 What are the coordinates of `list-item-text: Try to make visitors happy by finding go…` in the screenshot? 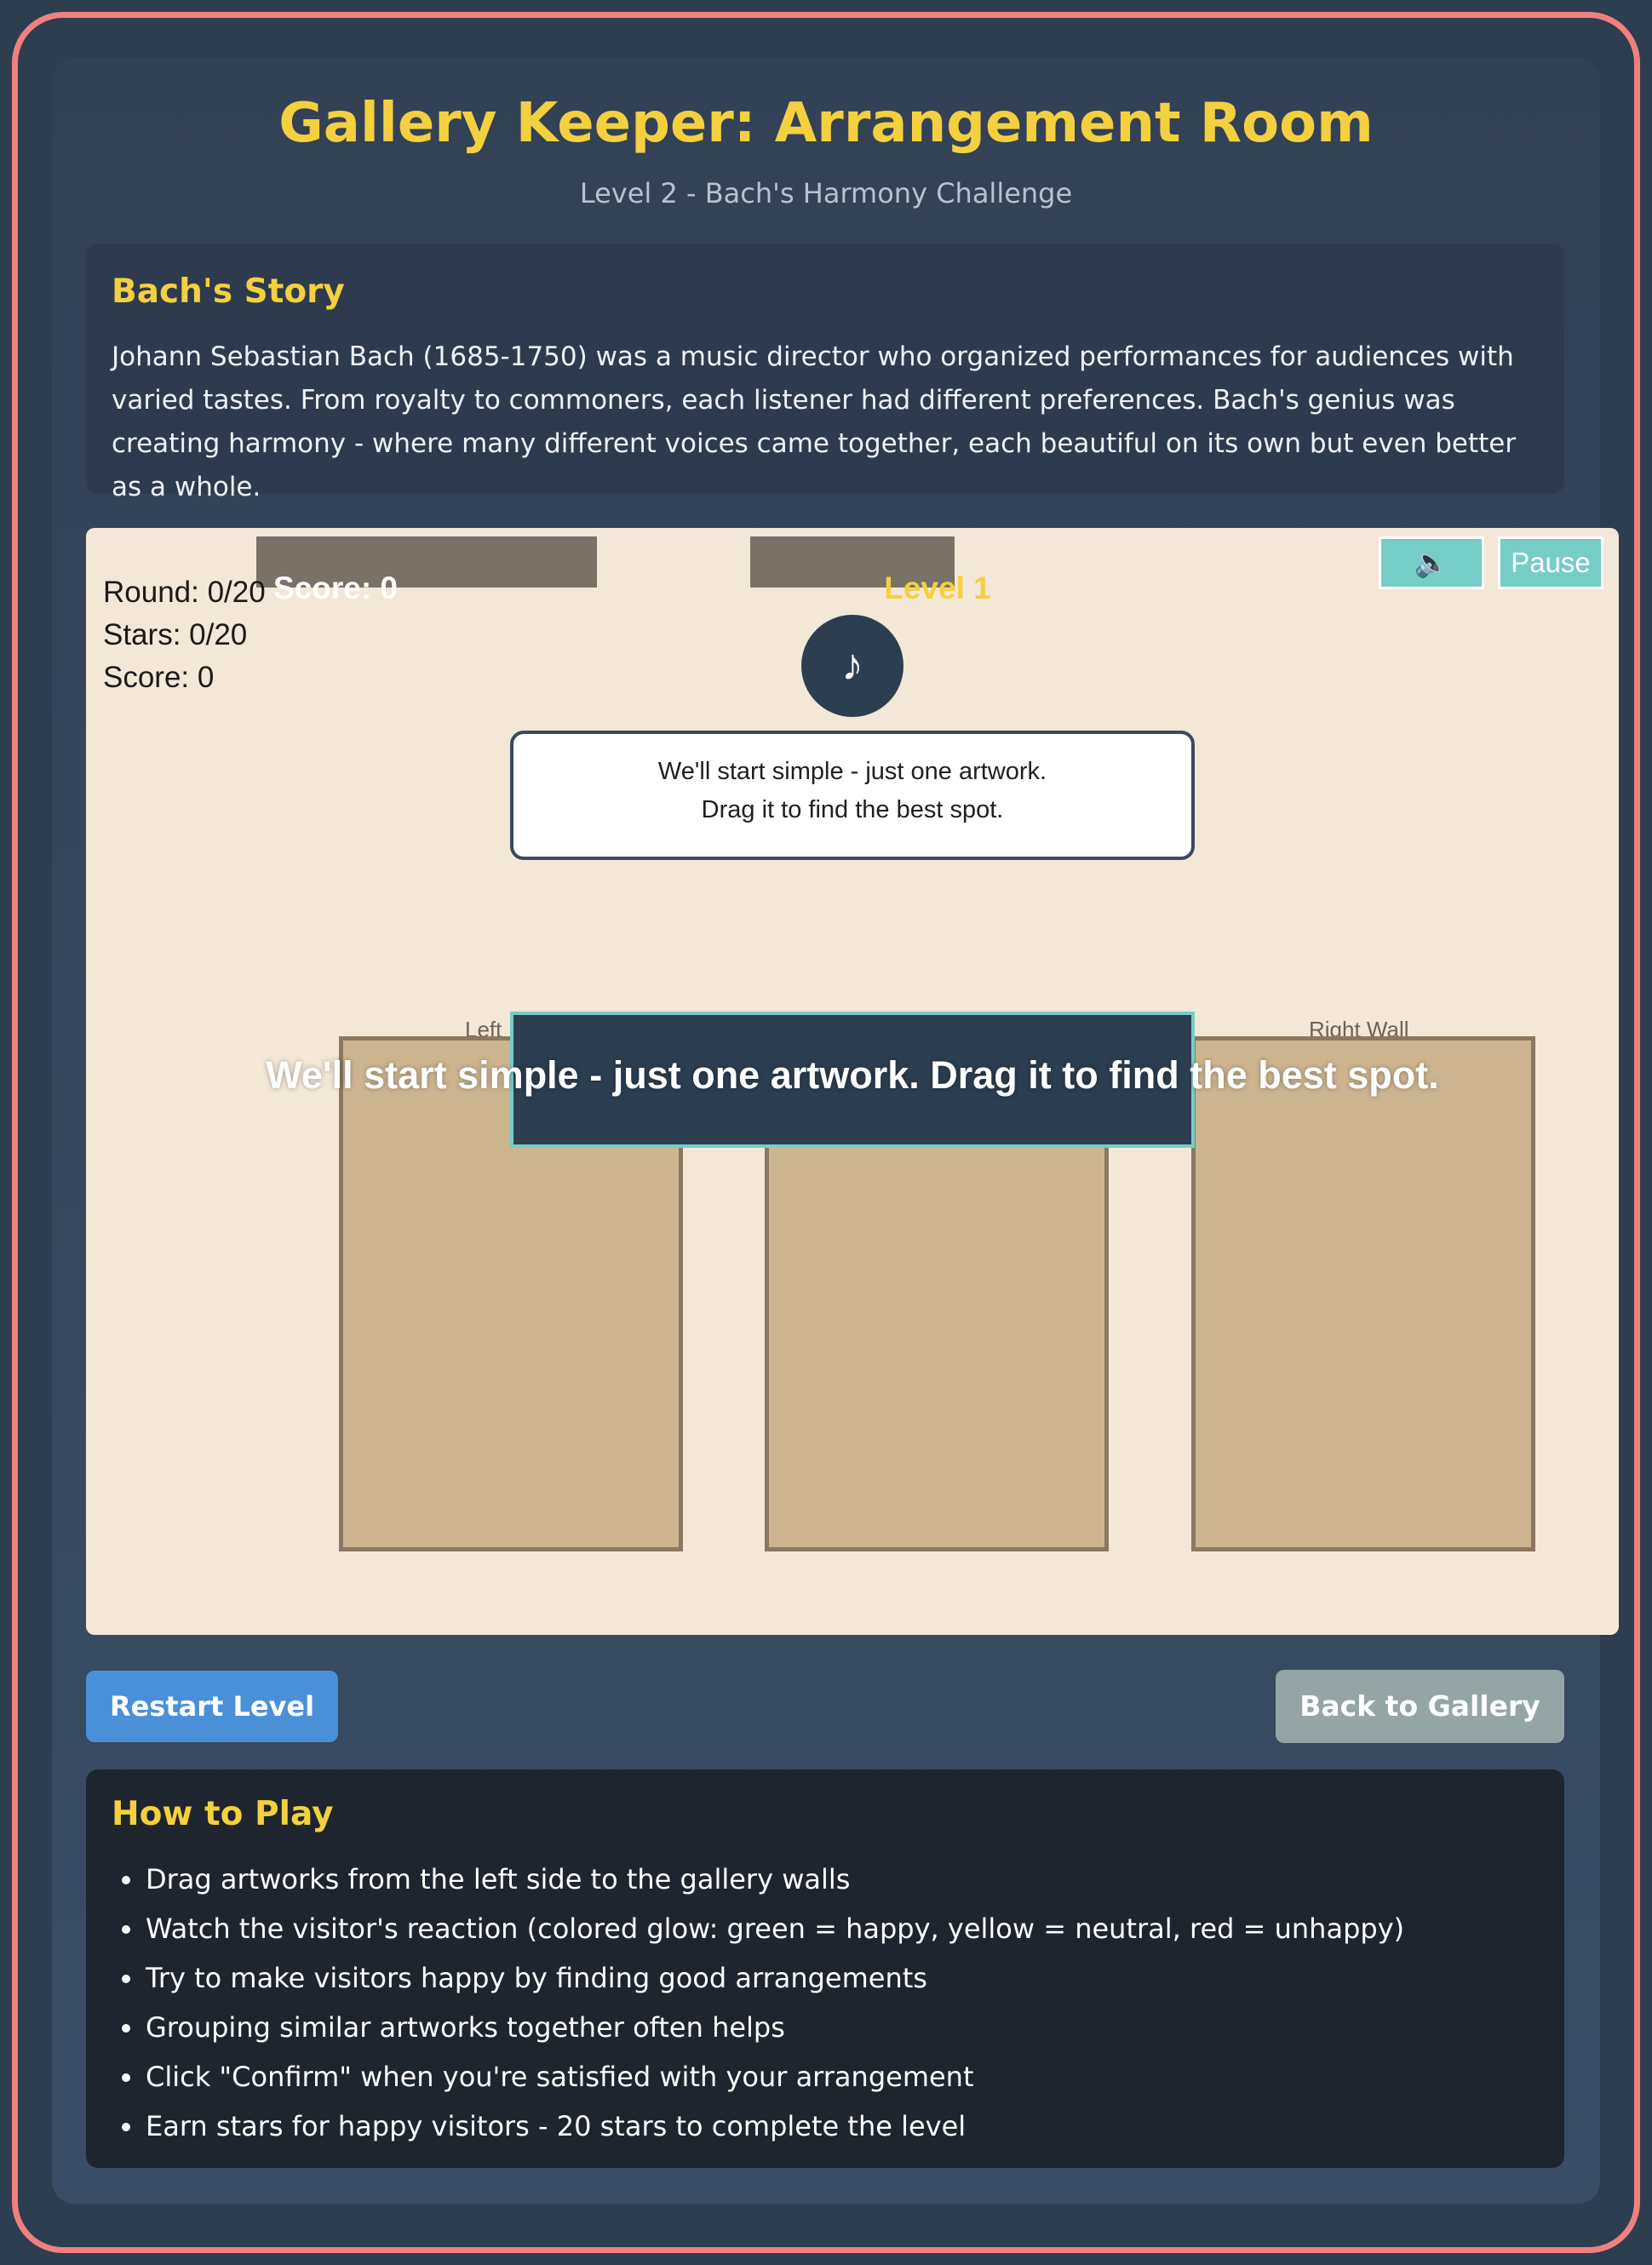 It's located at (536, 1978).